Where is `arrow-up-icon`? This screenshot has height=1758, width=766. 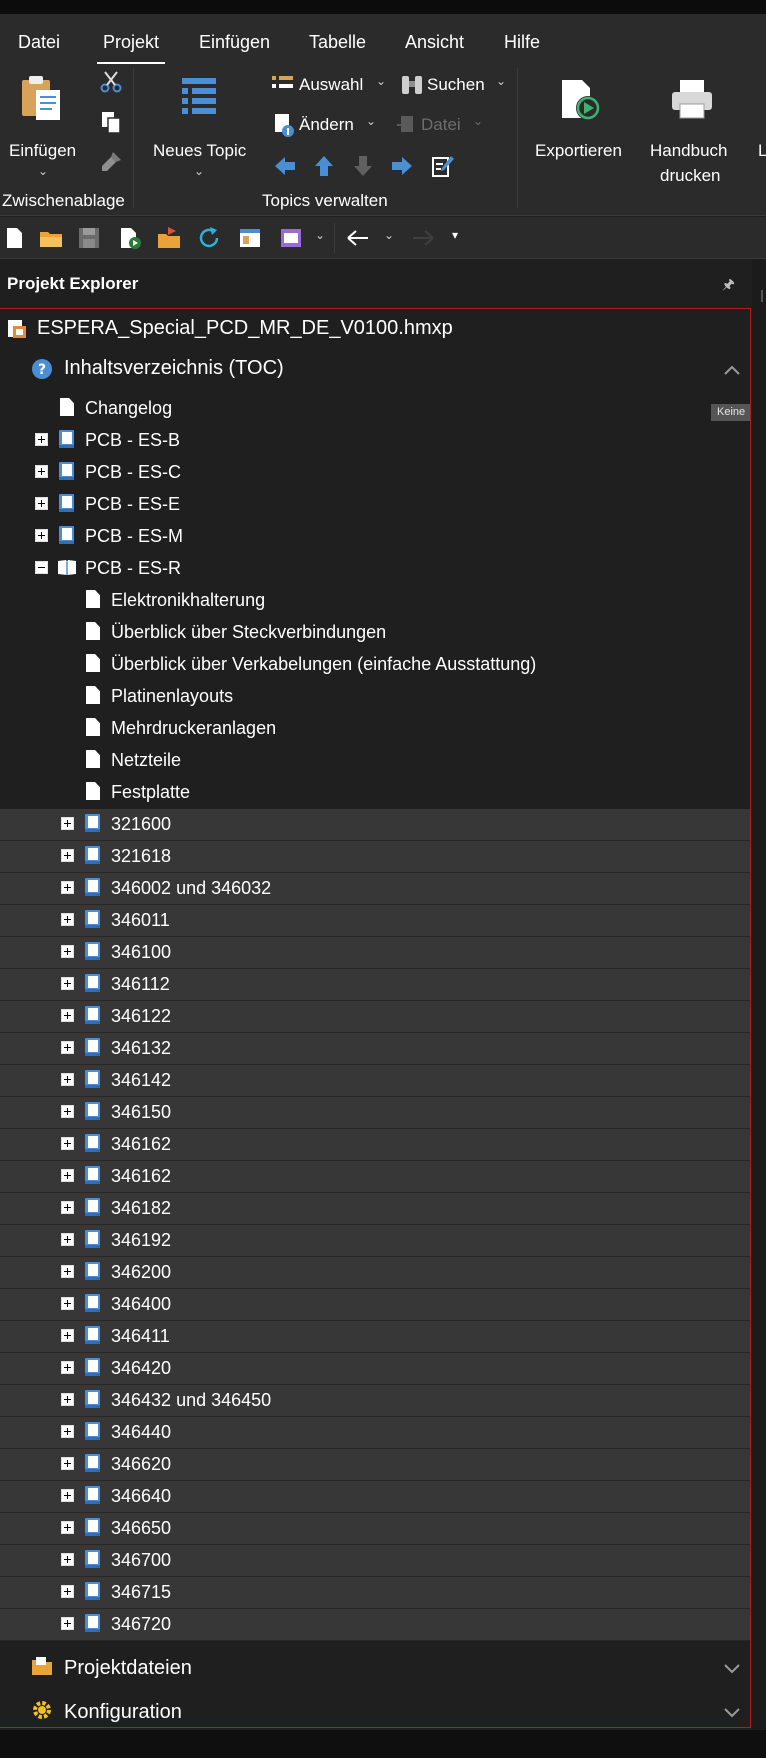
arrow-up-icon is located at coordinates (324, 166).